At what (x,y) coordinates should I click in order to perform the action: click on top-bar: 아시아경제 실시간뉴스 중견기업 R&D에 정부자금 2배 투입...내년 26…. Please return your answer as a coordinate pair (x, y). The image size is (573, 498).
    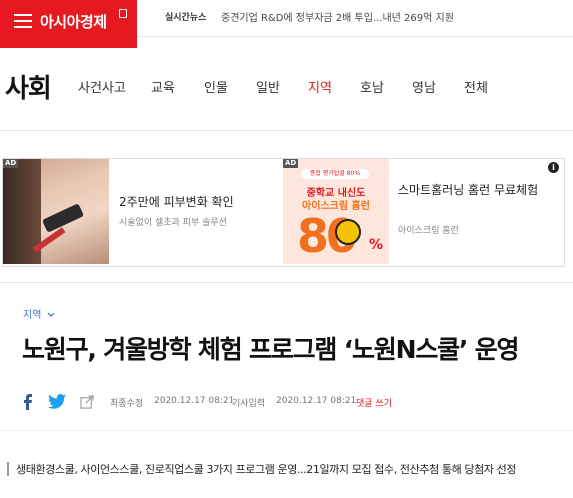
    Looking at the image, I should click on (286, 24).